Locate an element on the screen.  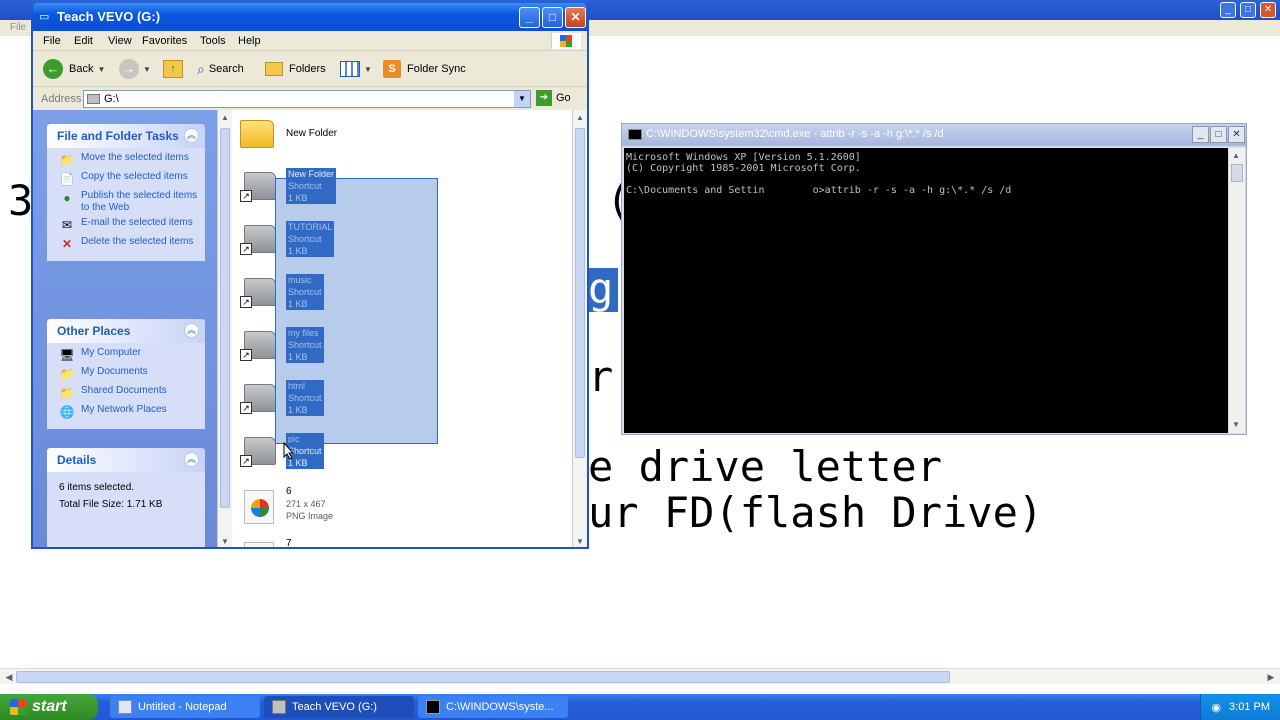
clock: 3:01 PM is located at coordinates (1249, 707).